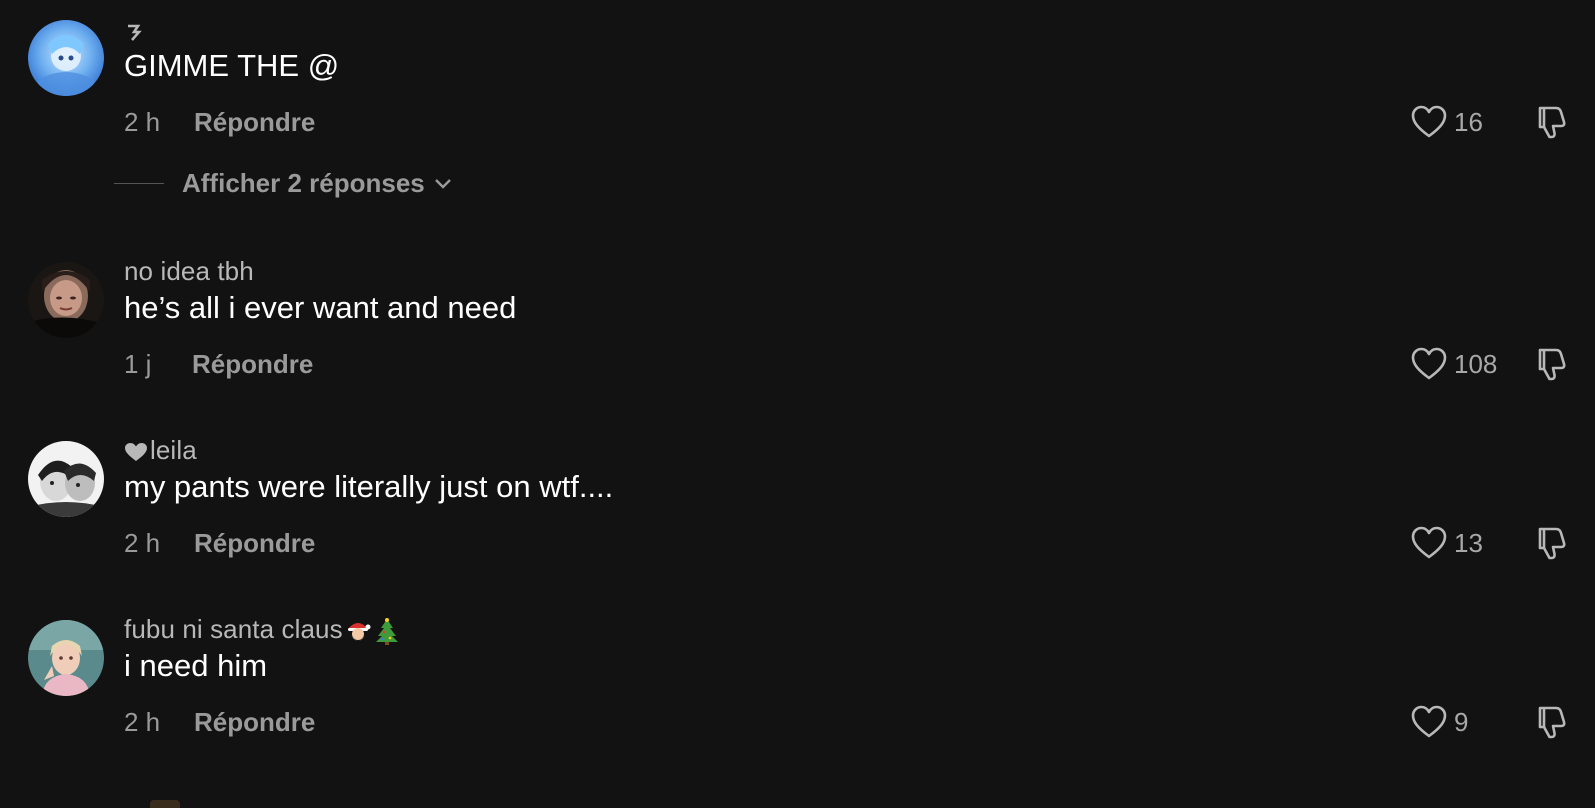  I want to click on comment-username: no idea tbh, so click(189, 271).